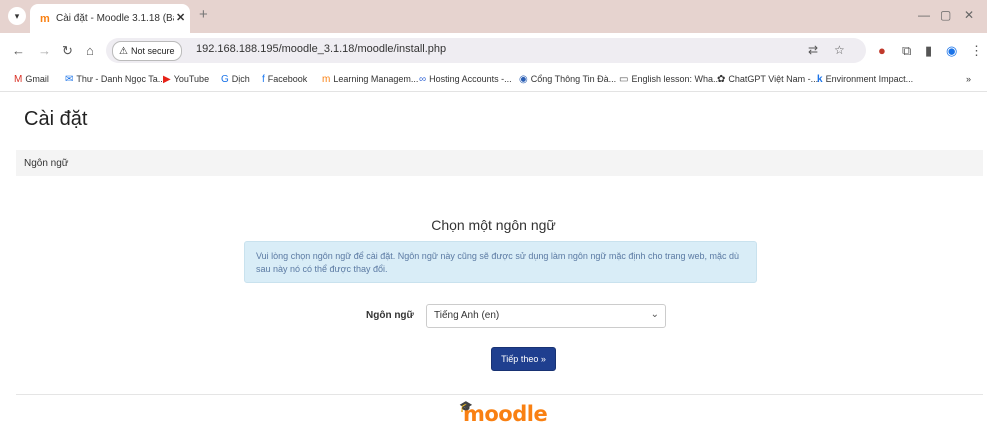 This screenshot has width=987, height=426. I want to click on home-icon: ⌂, so click(90, 50).